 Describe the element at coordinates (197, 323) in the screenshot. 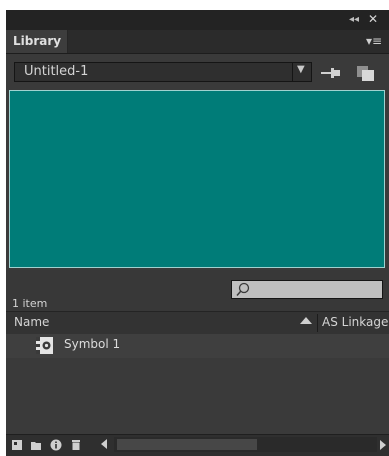

I see `column-header-row: Name AS Linkage` at that location.